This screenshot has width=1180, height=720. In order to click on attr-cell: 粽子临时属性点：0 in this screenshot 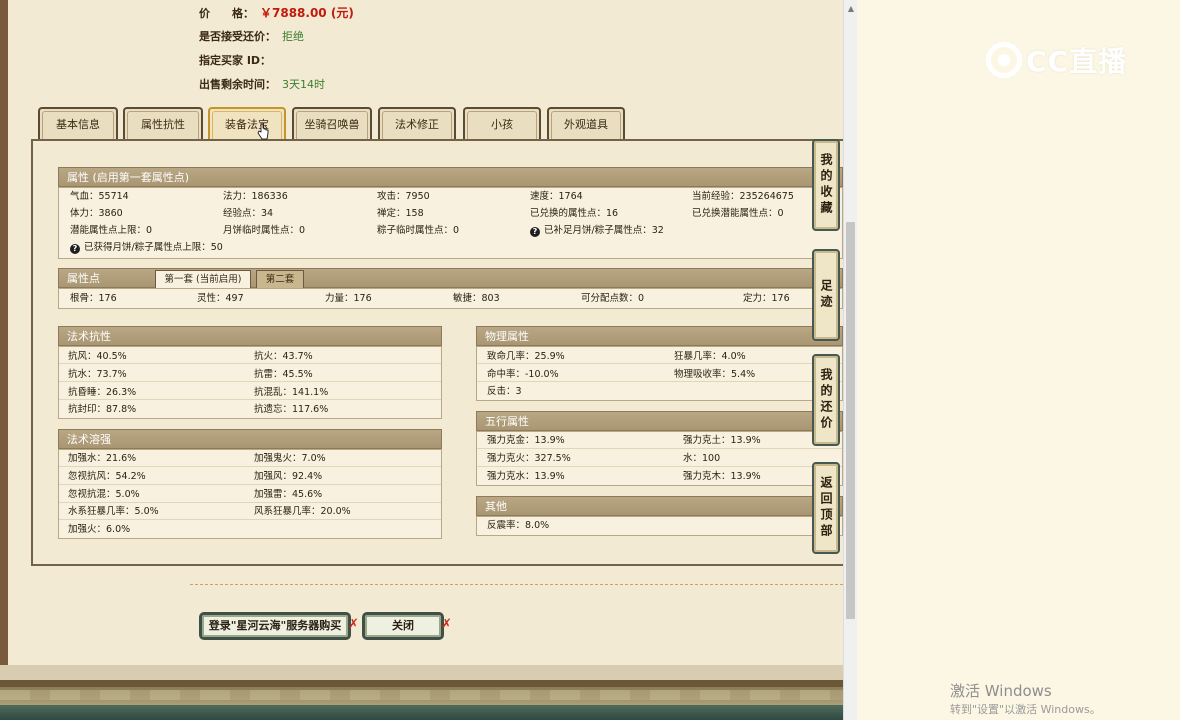, I will do `click(418, 230)`.